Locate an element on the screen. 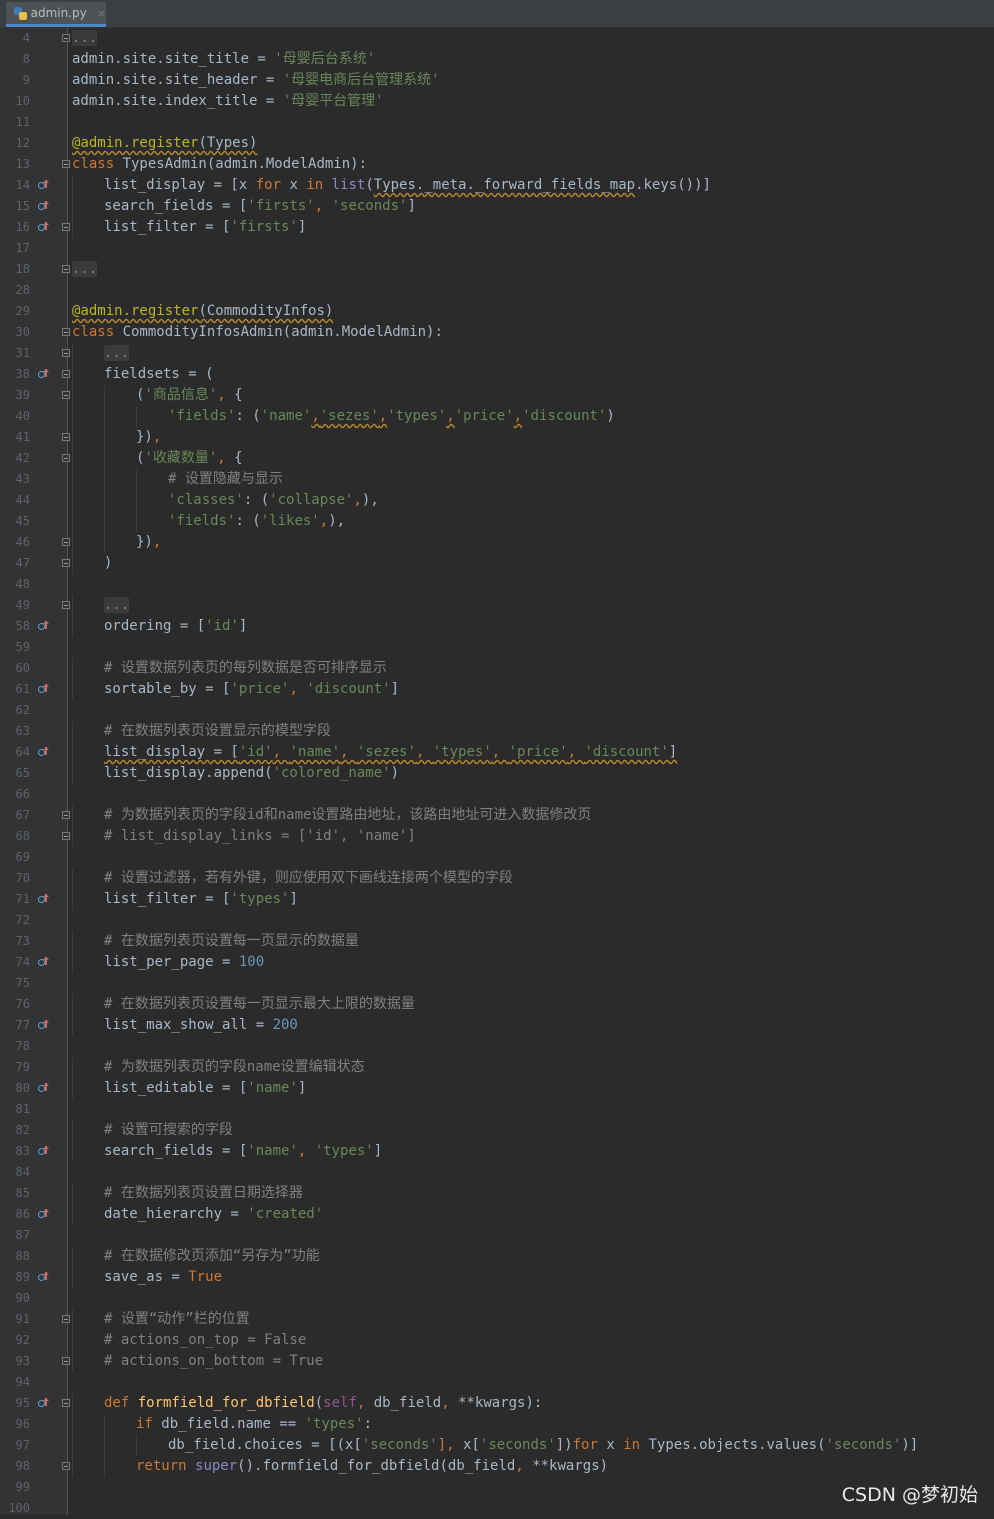  code-line: 65list_display.append('colored_name') is located at coordinates (497, 773).